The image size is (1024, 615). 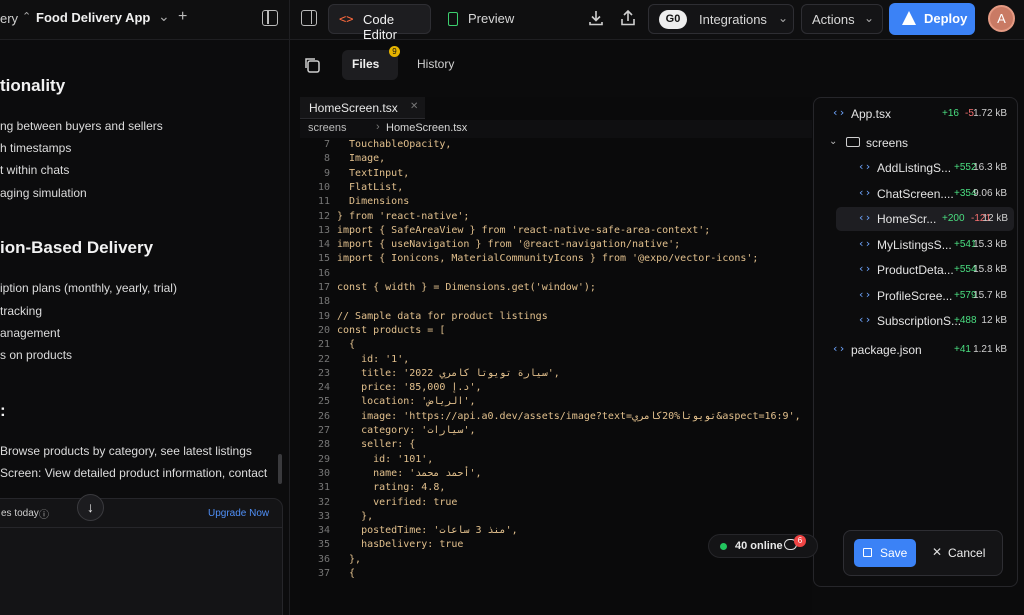 What do you see at coordinates (915, 245) in the screenshot?
I see `file-row: ‹› MyListingsS... +541 15.3 kB` at bounding box center [915, 245].